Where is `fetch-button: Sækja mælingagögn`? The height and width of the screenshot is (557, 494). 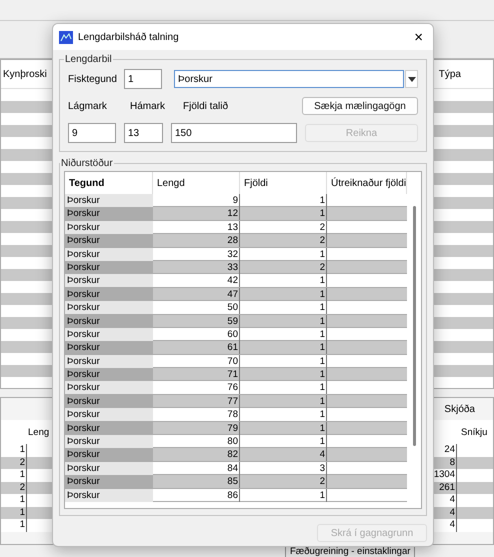 fetch-button: Sækja mælingagögn is located at coordinates (360, 106).